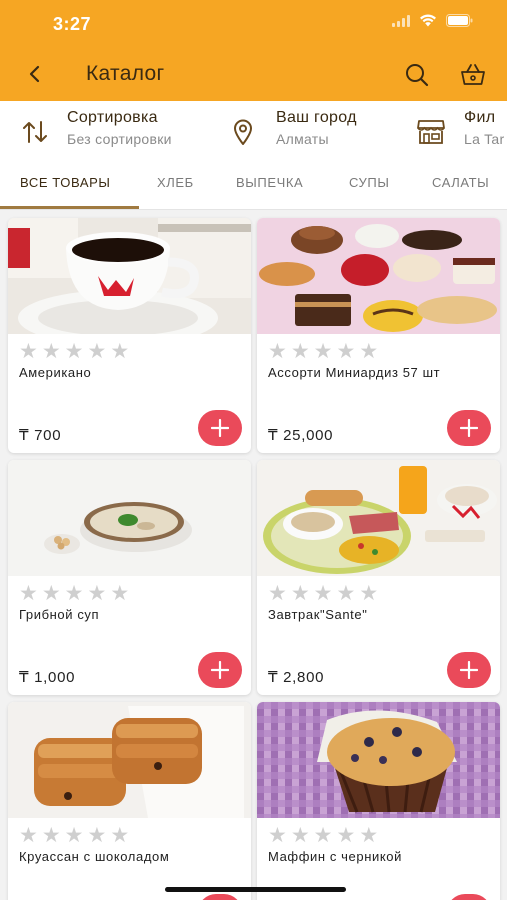 The width and height of the screenshot is (507, 900). What do you see at coordinates (460, 182) in the screenshot?
I see `tab-salads: САЛАТЫ` at bounding box center [460, 182].